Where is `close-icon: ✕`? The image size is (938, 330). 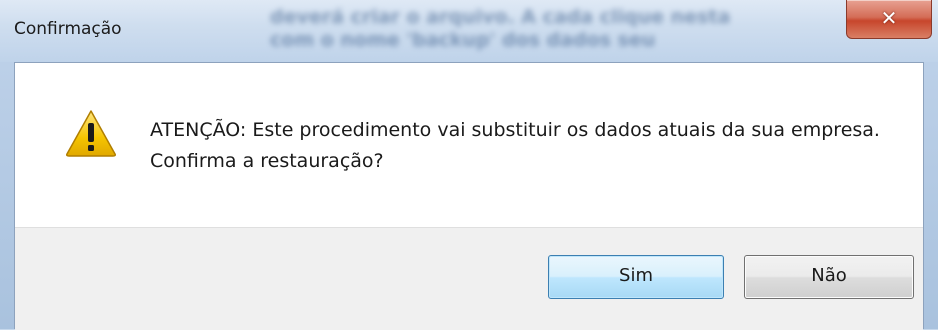
close-icon: ✕ is located at coordinates (889, 18).